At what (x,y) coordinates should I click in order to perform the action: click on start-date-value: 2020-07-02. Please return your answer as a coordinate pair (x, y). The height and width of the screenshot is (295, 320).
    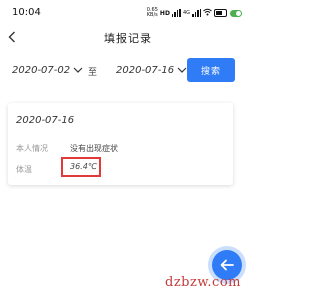
    Looking at the image, I should click on (41, 70).